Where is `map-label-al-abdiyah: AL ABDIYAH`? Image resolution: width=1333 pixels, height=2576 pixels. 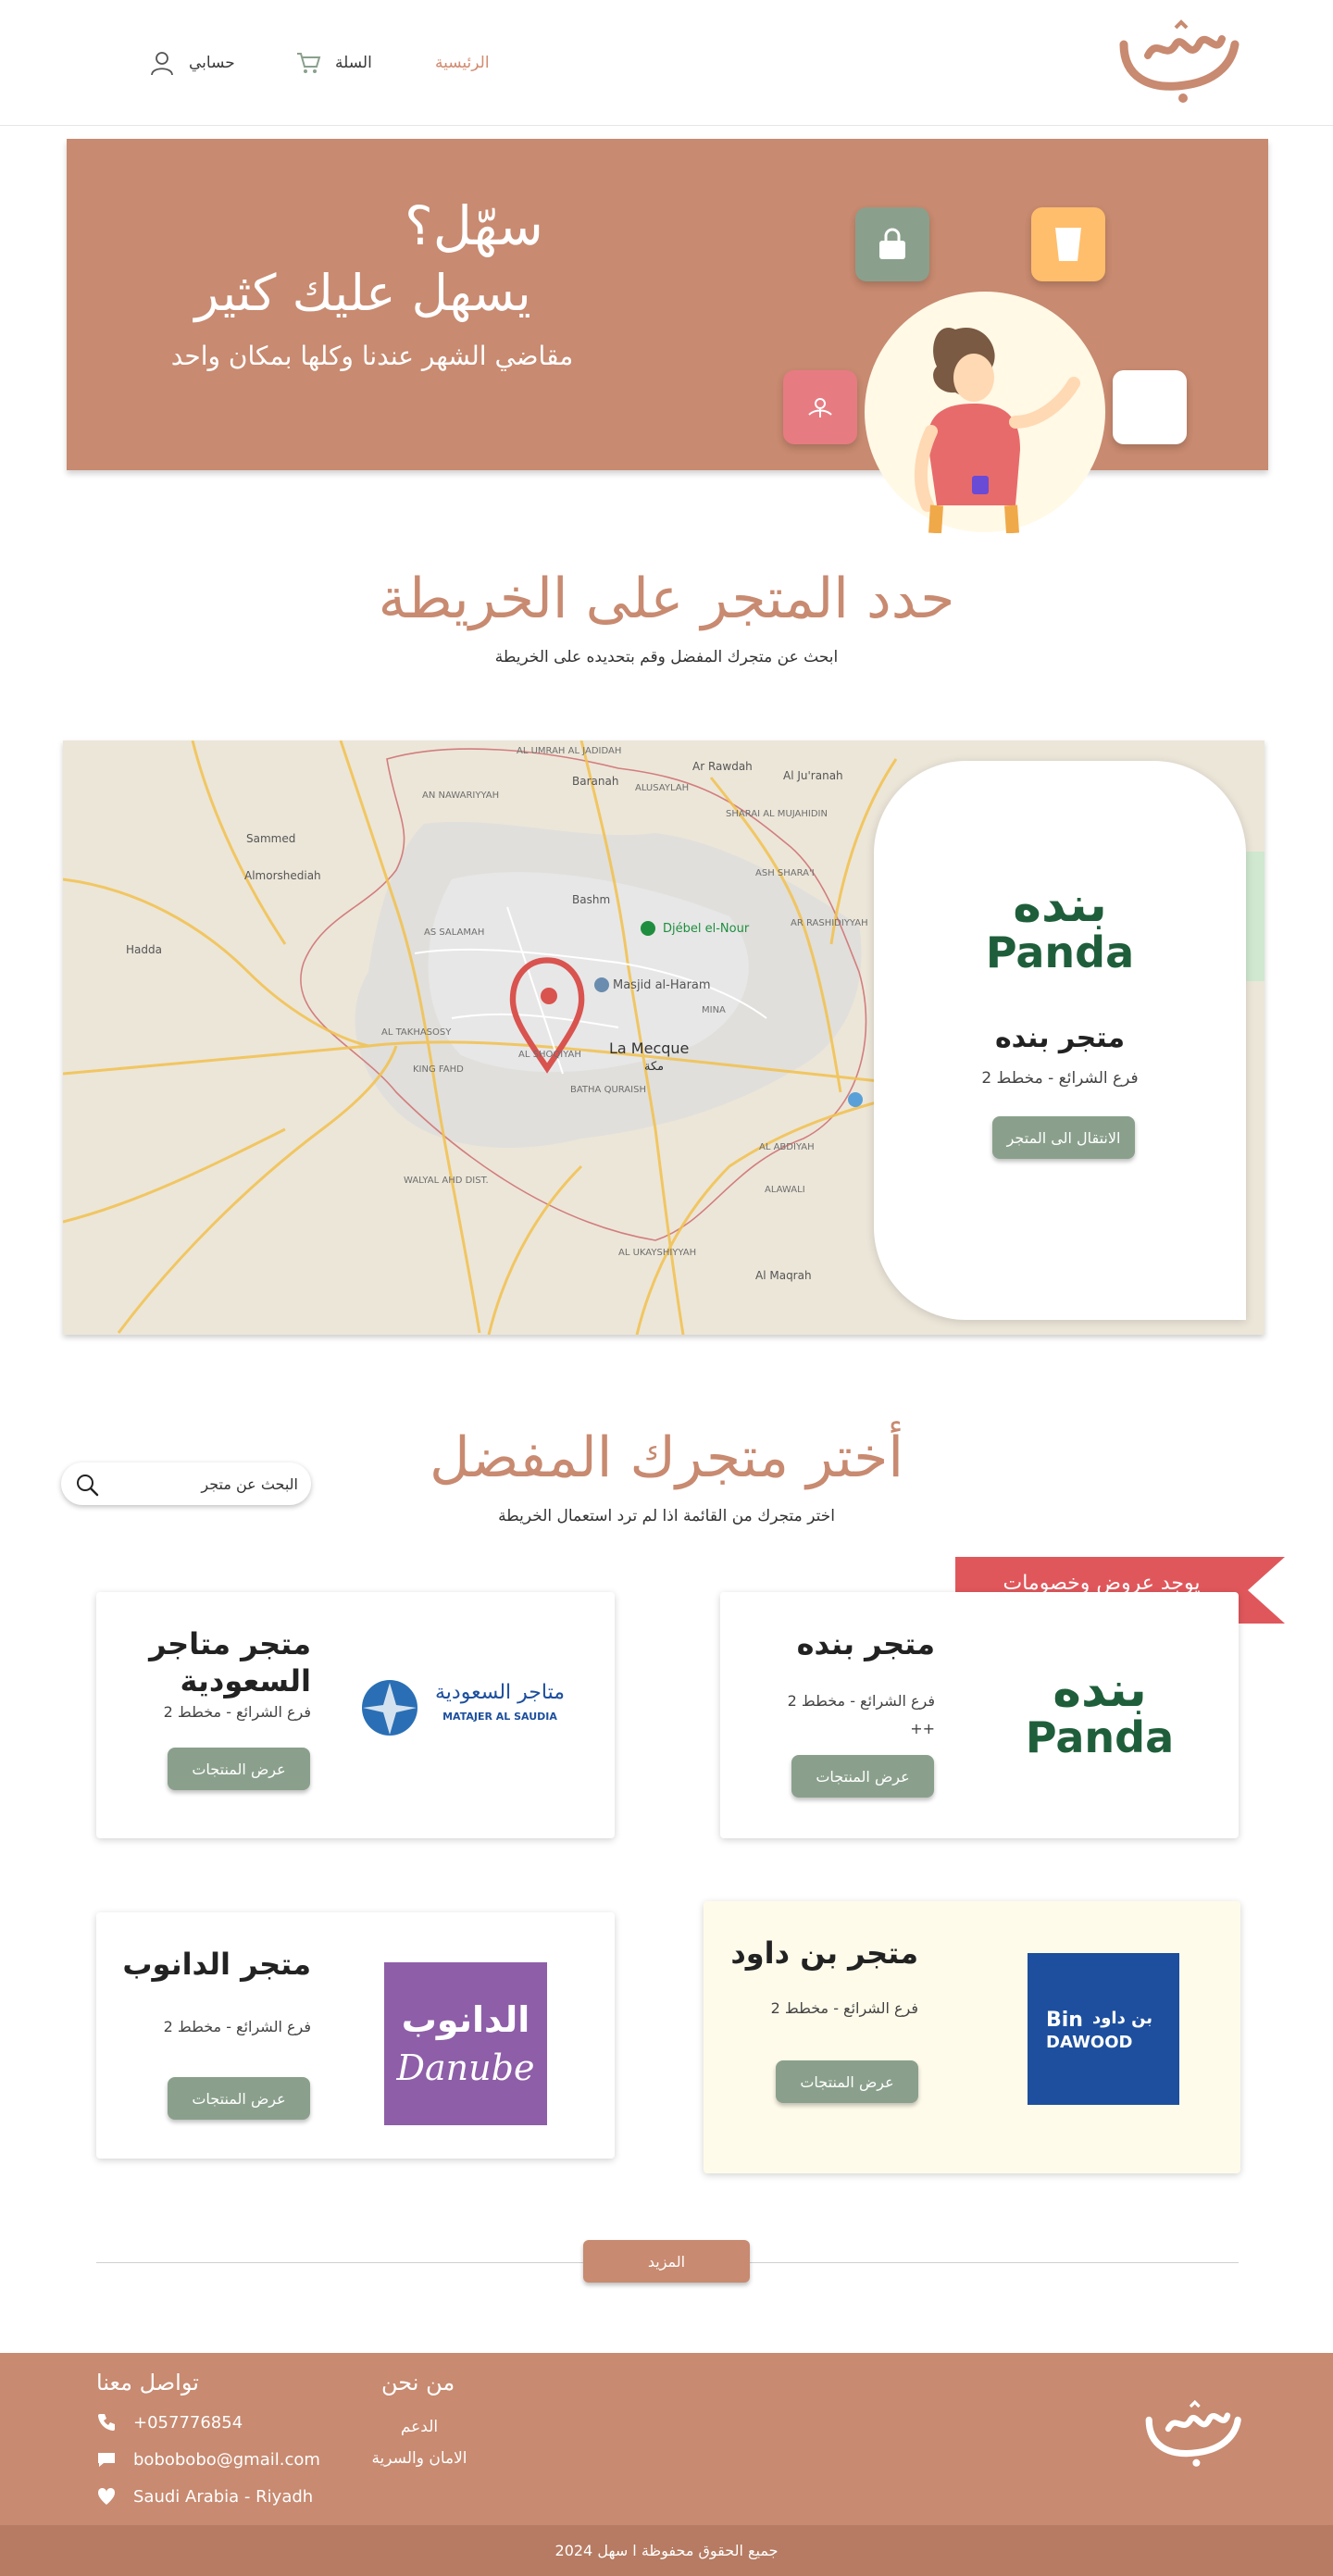
map-label-al-abdiyah: AL ABDIYAH is located at coordinates (787, 1147).